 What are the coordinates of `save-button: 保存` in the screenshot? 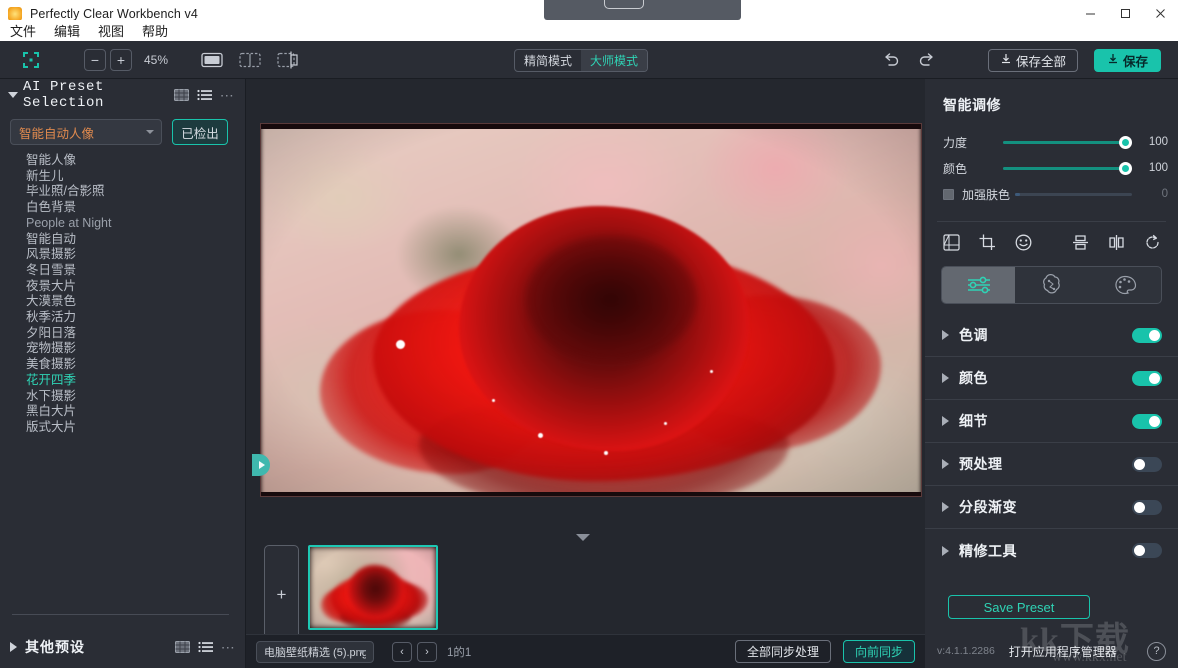 It's located at (1128, 60).